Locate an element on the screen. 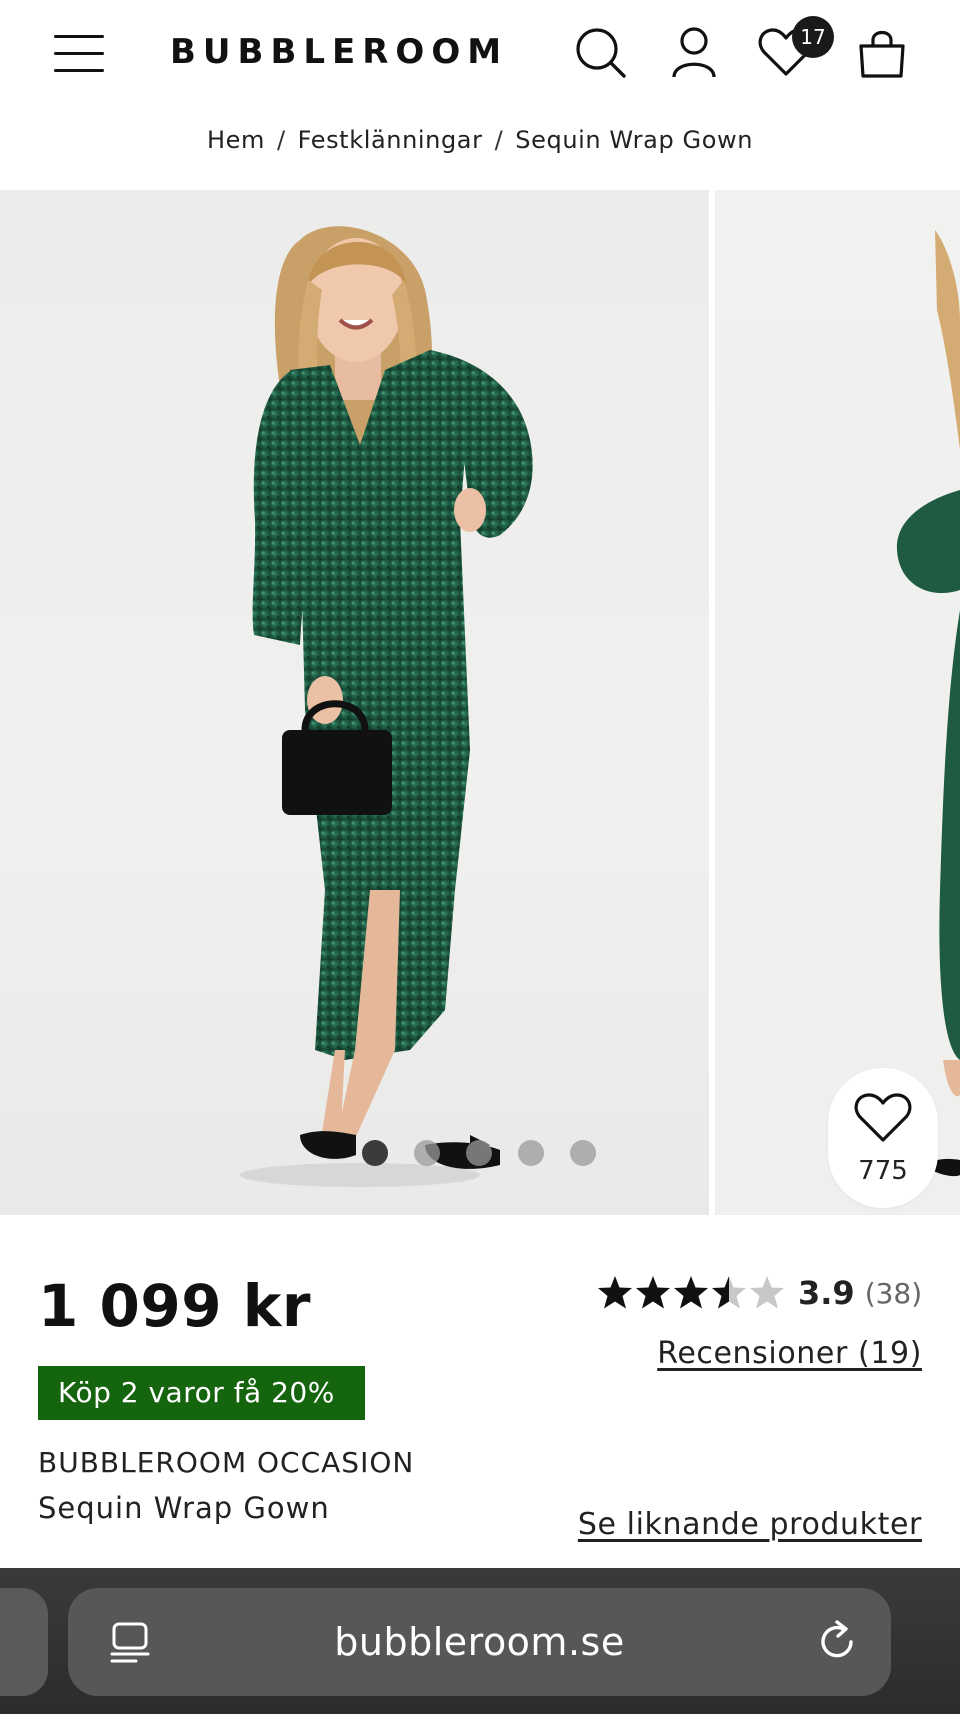 The width and height of the screenshot is (960, 1714). product-price: 1 099 kr is located at coordinates (174, 1306).